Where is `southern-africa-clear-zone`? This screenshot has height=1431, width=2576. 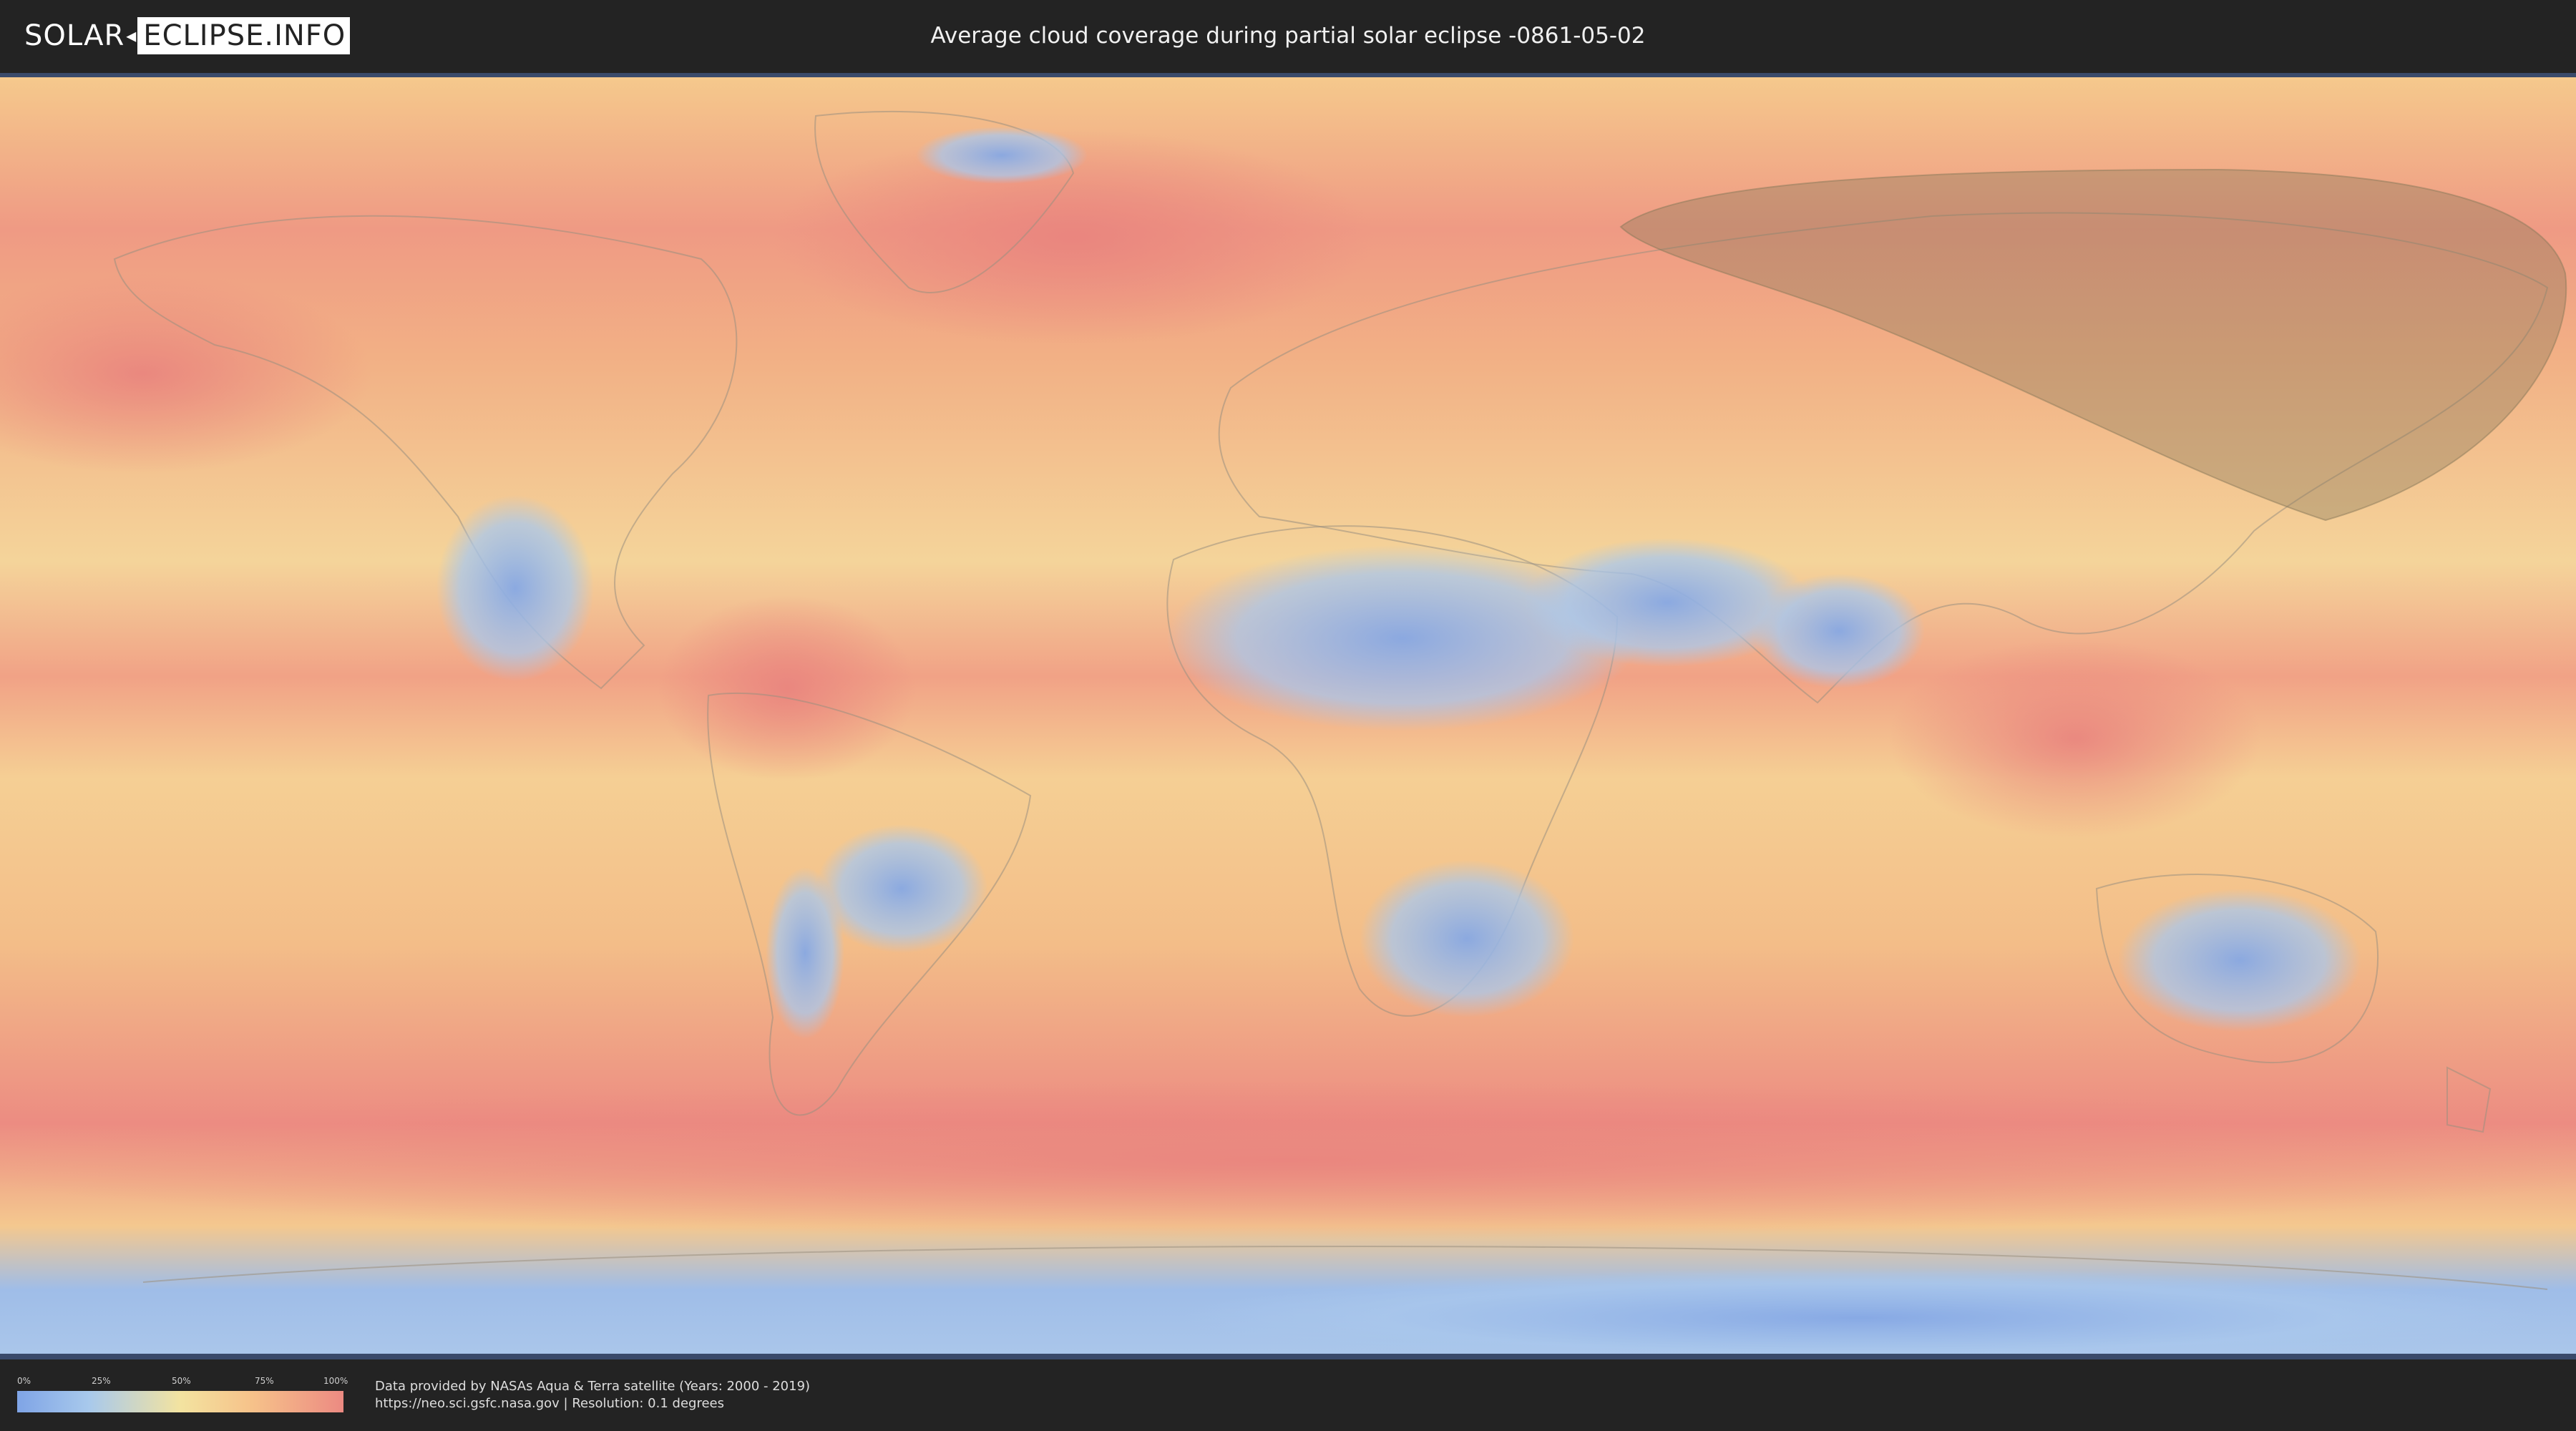 southern-africa-clear-zone is located at coordinates (1467, 939).